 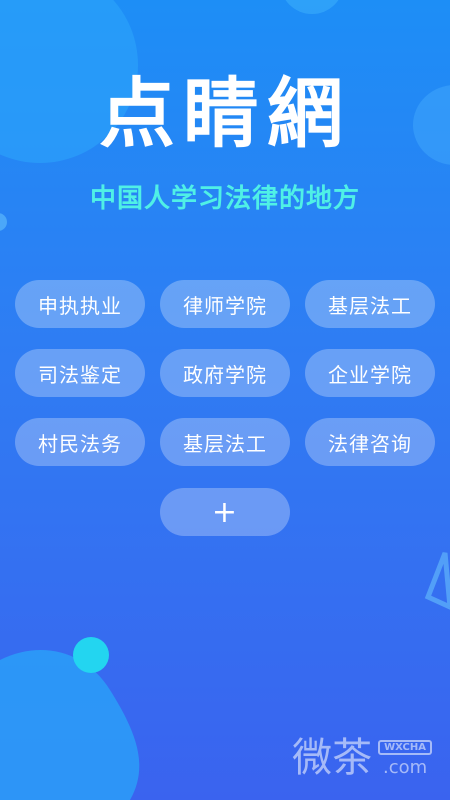 What do you see at coordinates (225, 442) in the screenshot?
I see `category-button-grassroots-law-2: 基层法工` at bounding box center [225, 442].